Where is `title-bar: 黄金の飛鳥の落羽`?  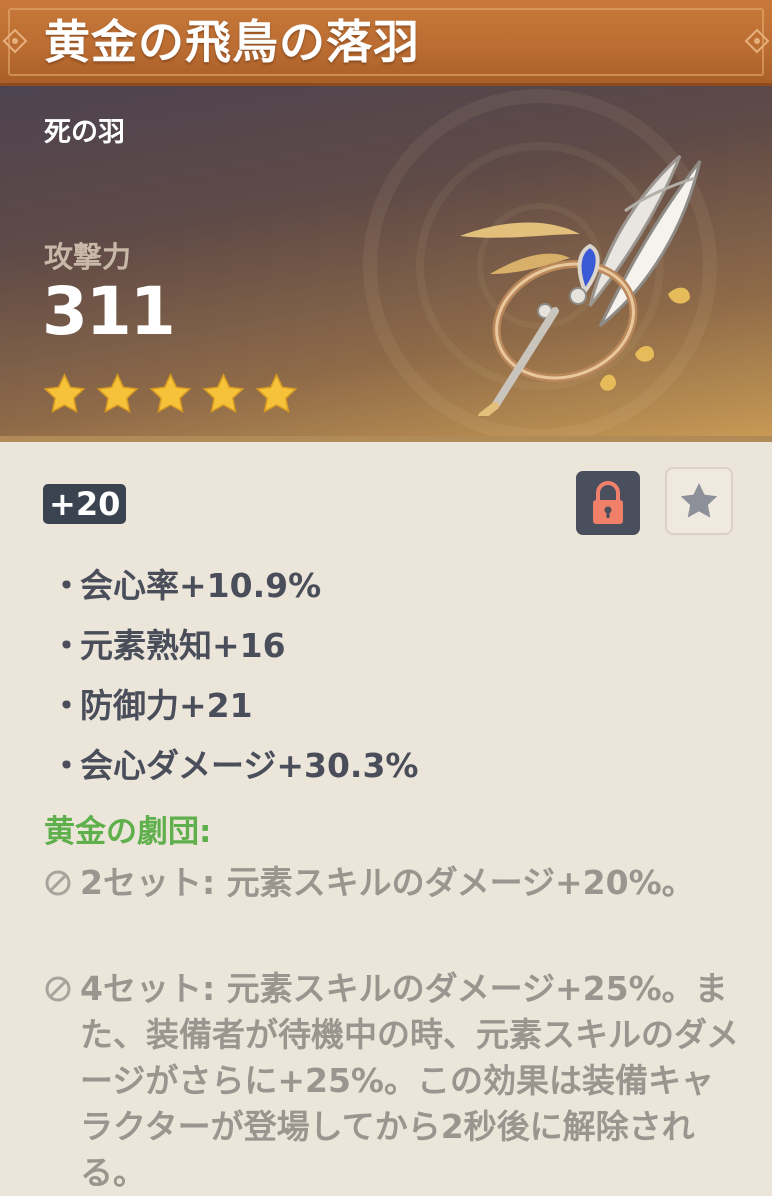
title-bar: 黄金の飛鳥の落羽 is located at coordinates (386, 43).